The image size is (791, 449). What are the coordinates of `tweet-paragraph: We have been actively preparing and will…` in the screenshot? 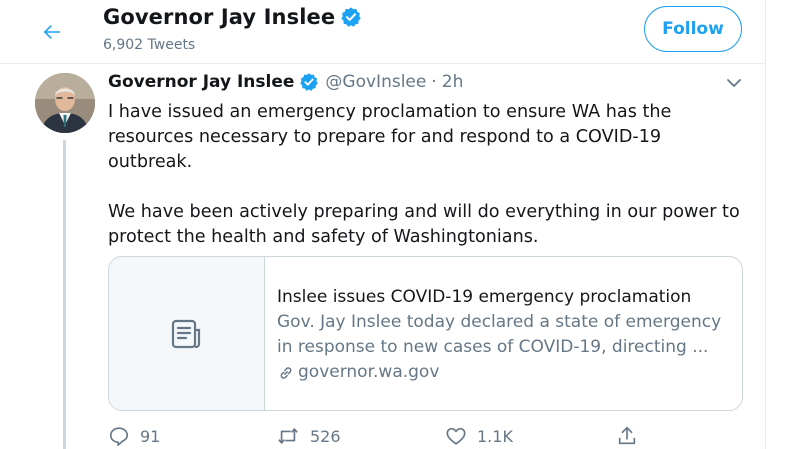 It's located at (424, 224).